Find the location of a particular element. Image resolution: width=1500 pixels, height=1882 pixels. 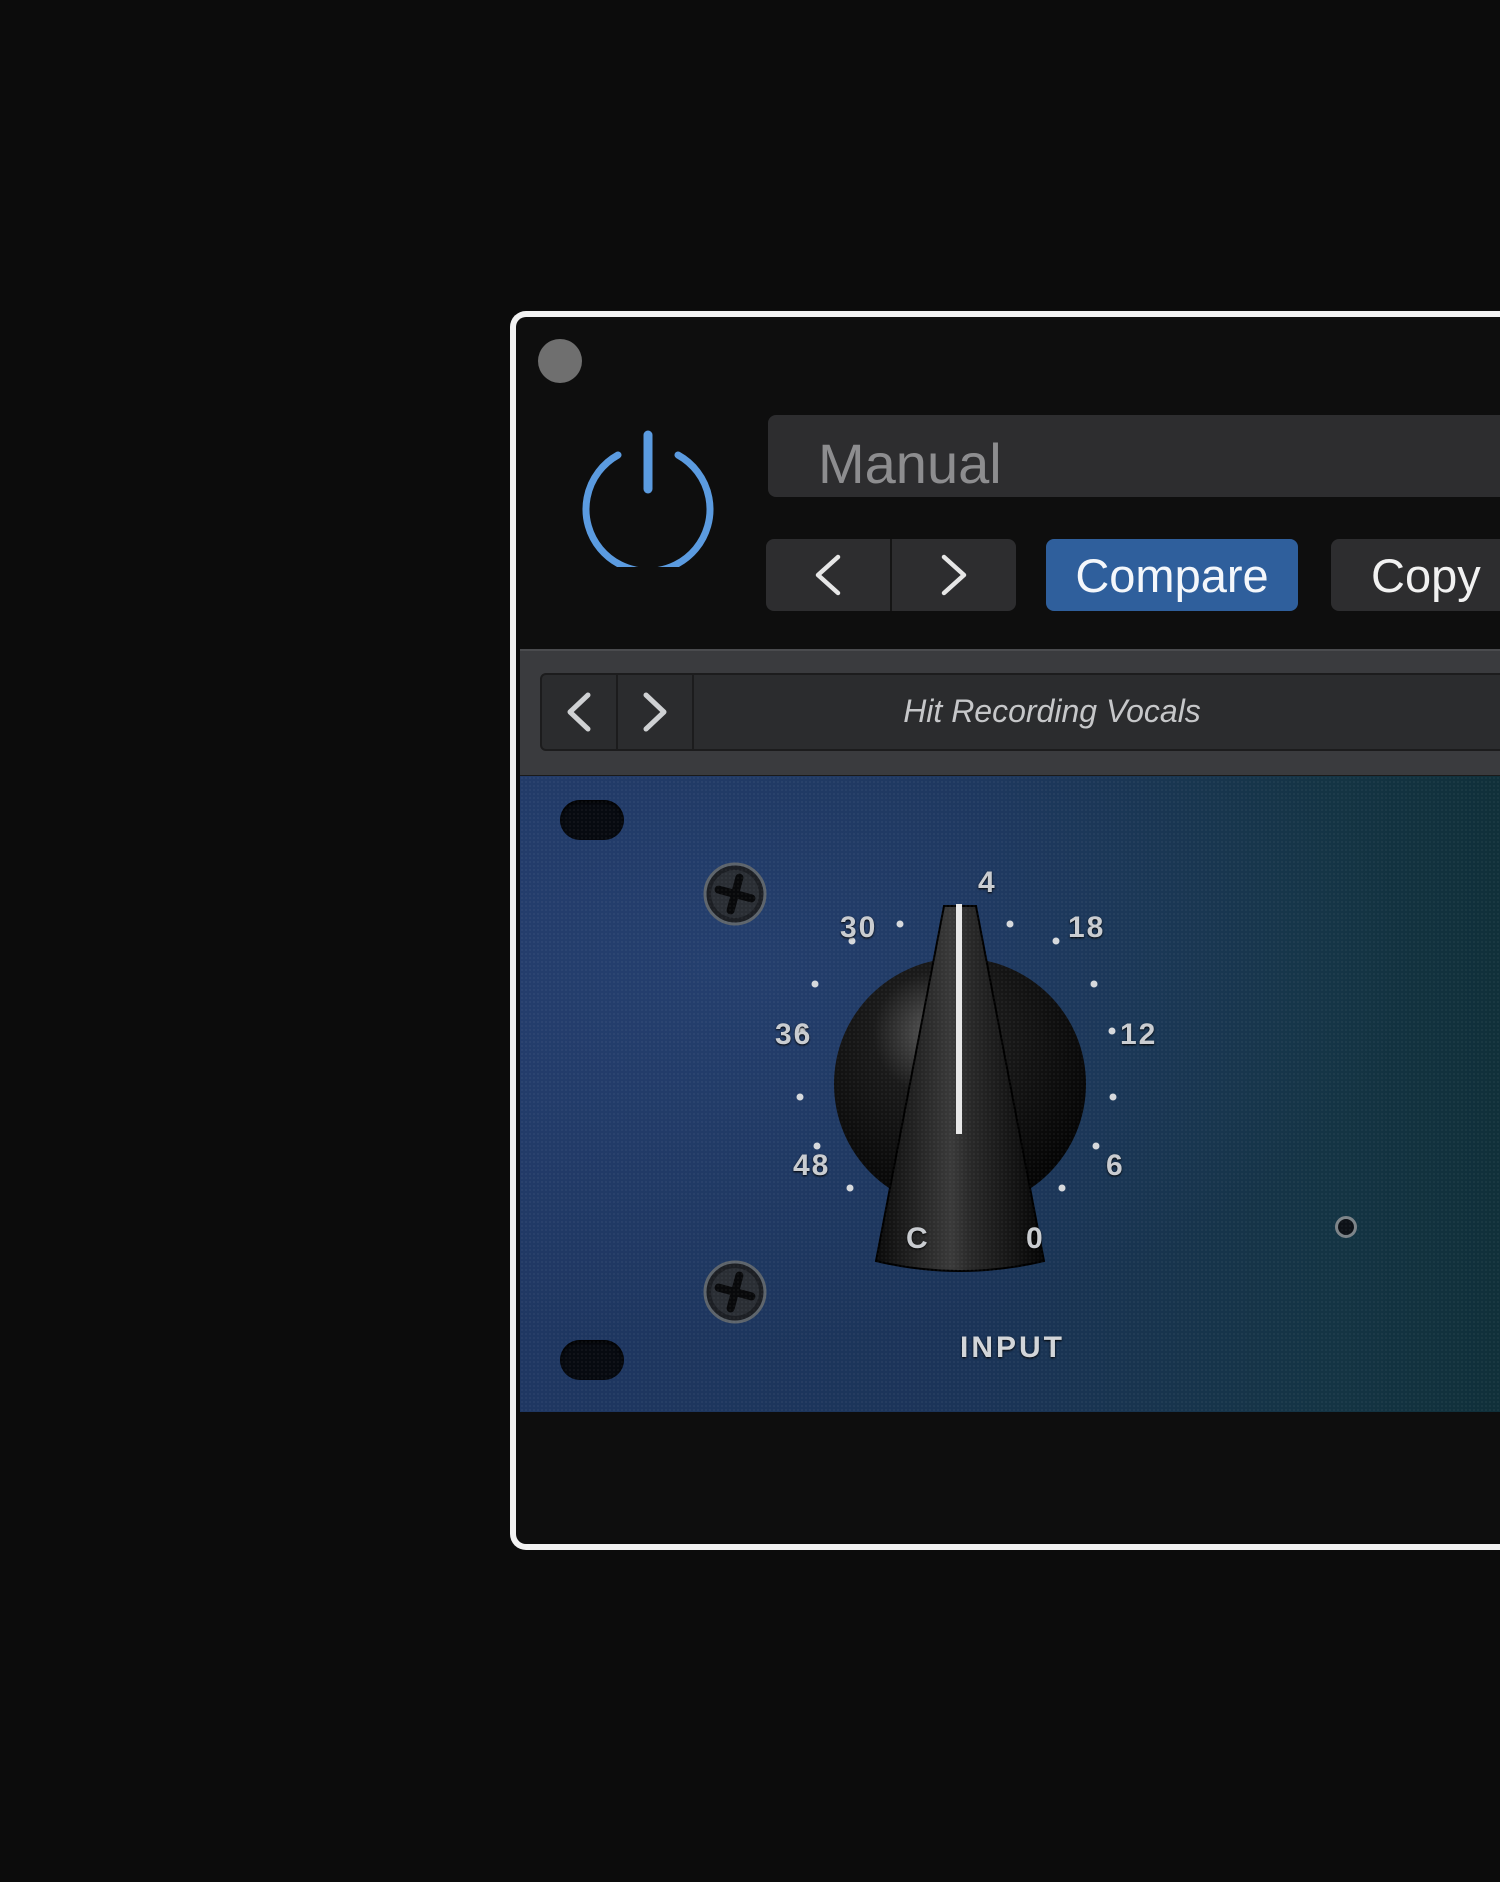

preset-name: Manual is located at coordinates (910, 463).